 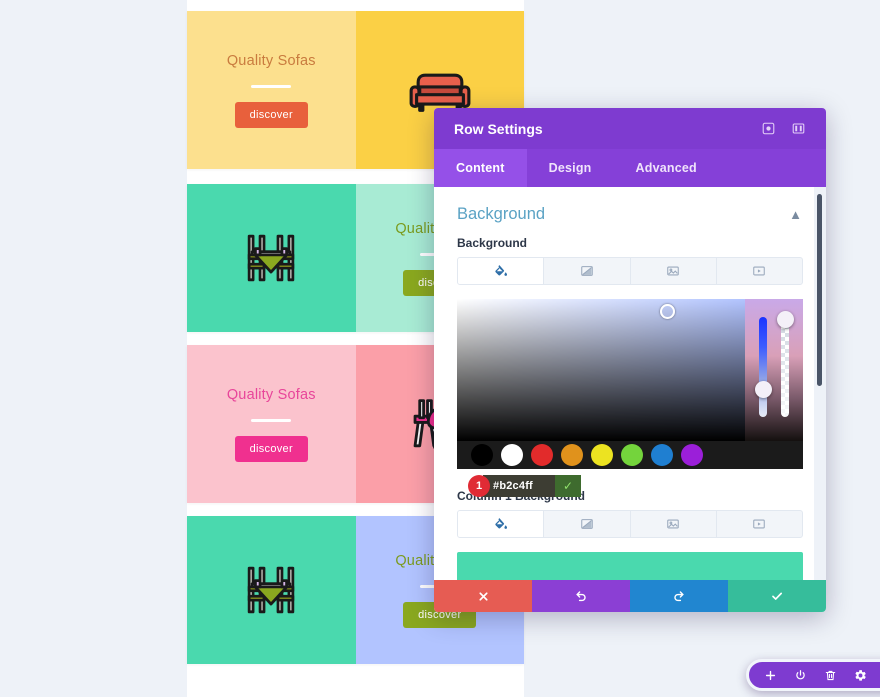 I want to click on power-icon, so click(x=800, y=675).